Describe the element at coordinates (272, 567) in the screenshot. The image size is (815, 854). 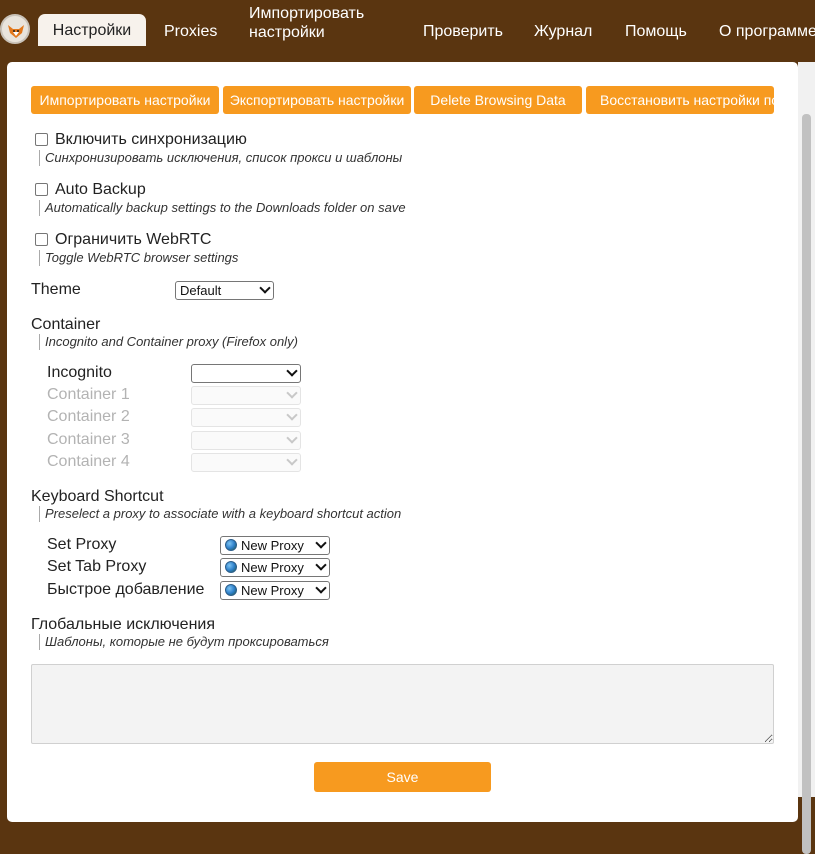
I see `set-tab-proxy-value: New Proxy` at that location.